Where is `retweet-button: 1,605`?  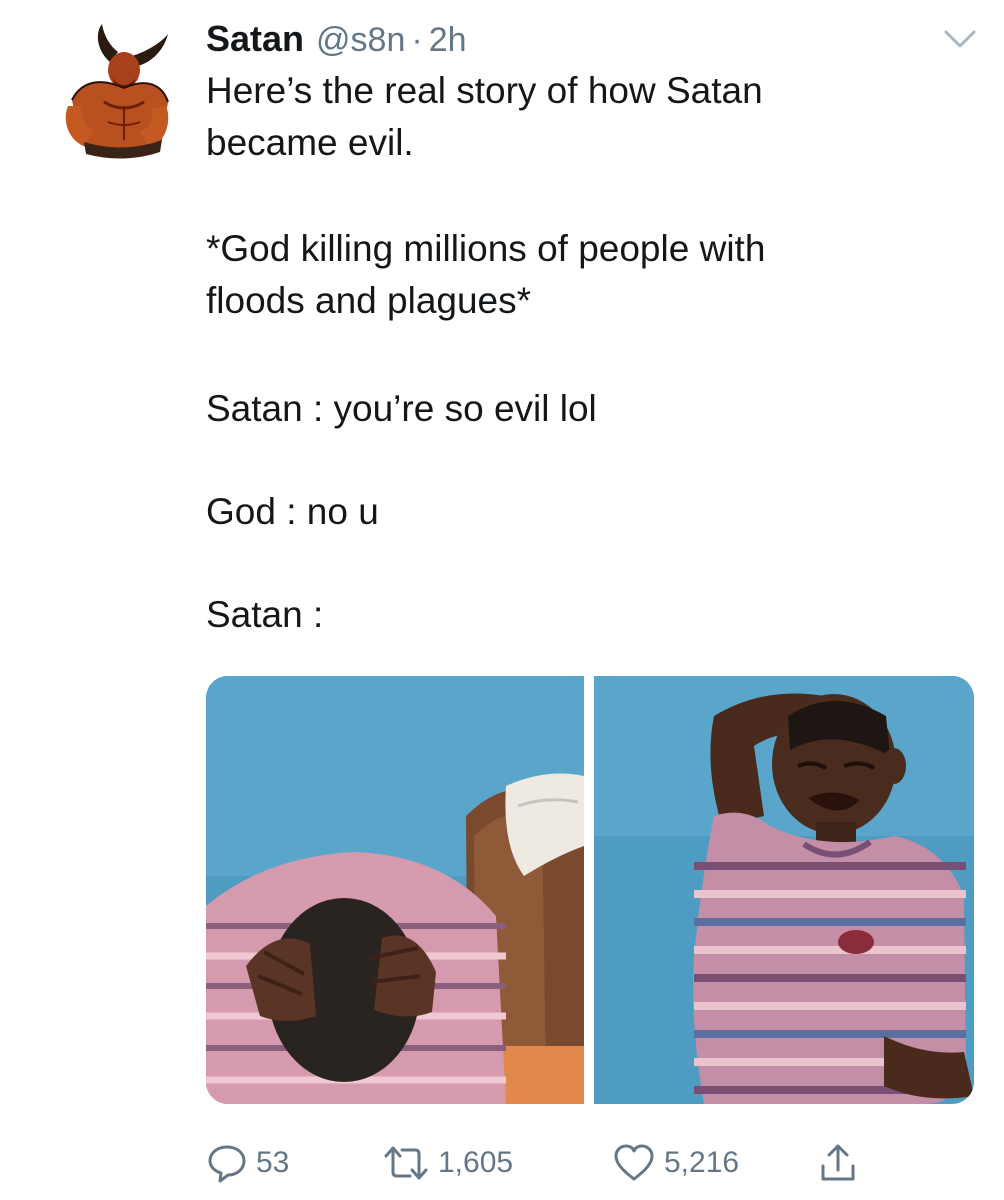
retweet-button: 1,605 is located at coordinates (447, 1163).